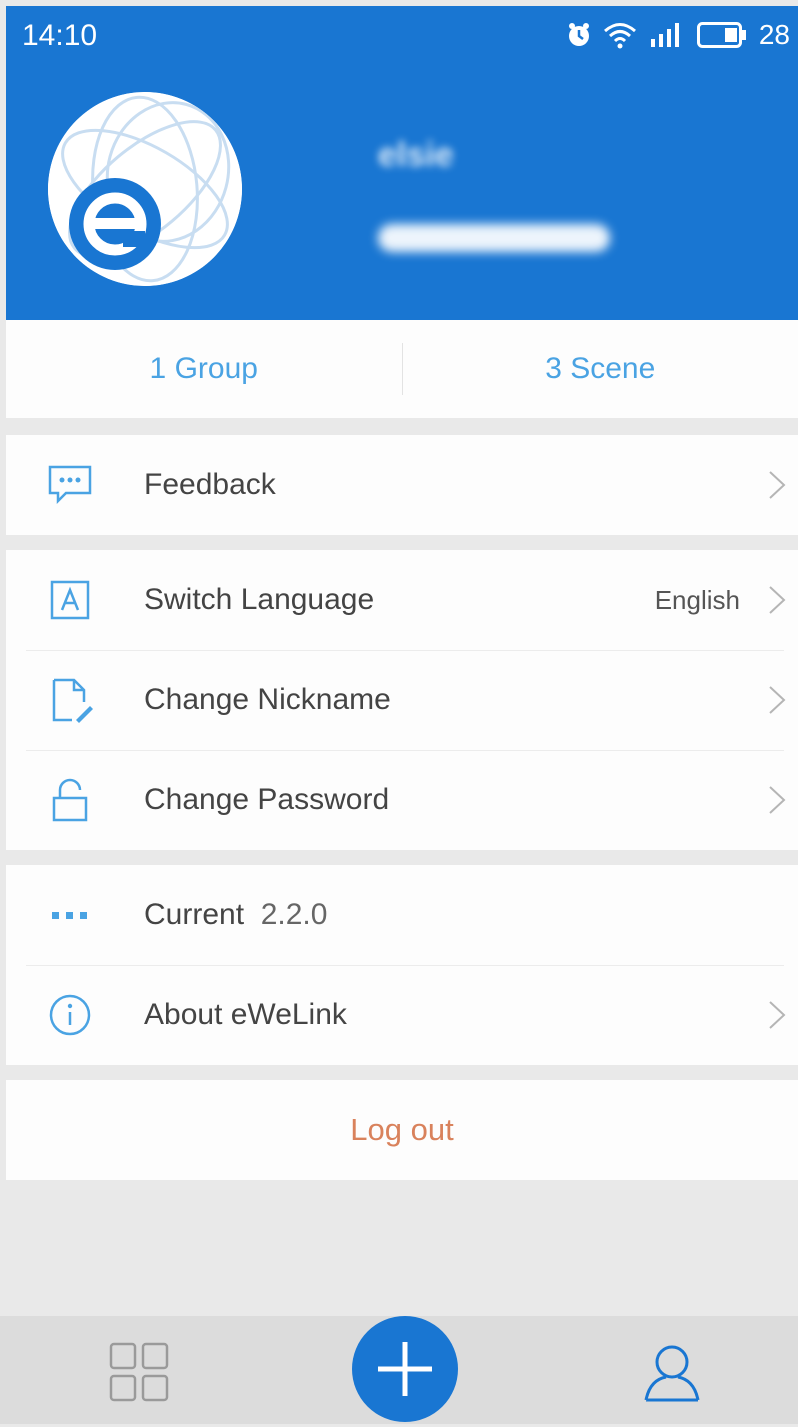 This screenshot has width=798, height=1427. Describe the element at coordinates (402, 36) in the screenshot. I see `status-bar: 14:10 2` at that location.